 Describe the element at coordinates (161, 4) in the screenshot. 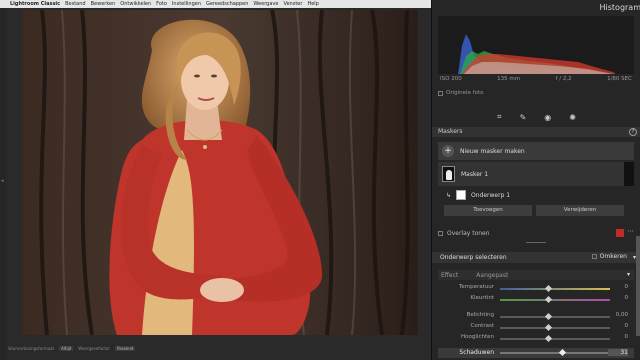

I see `menu-item-foto: Foto` at that location.